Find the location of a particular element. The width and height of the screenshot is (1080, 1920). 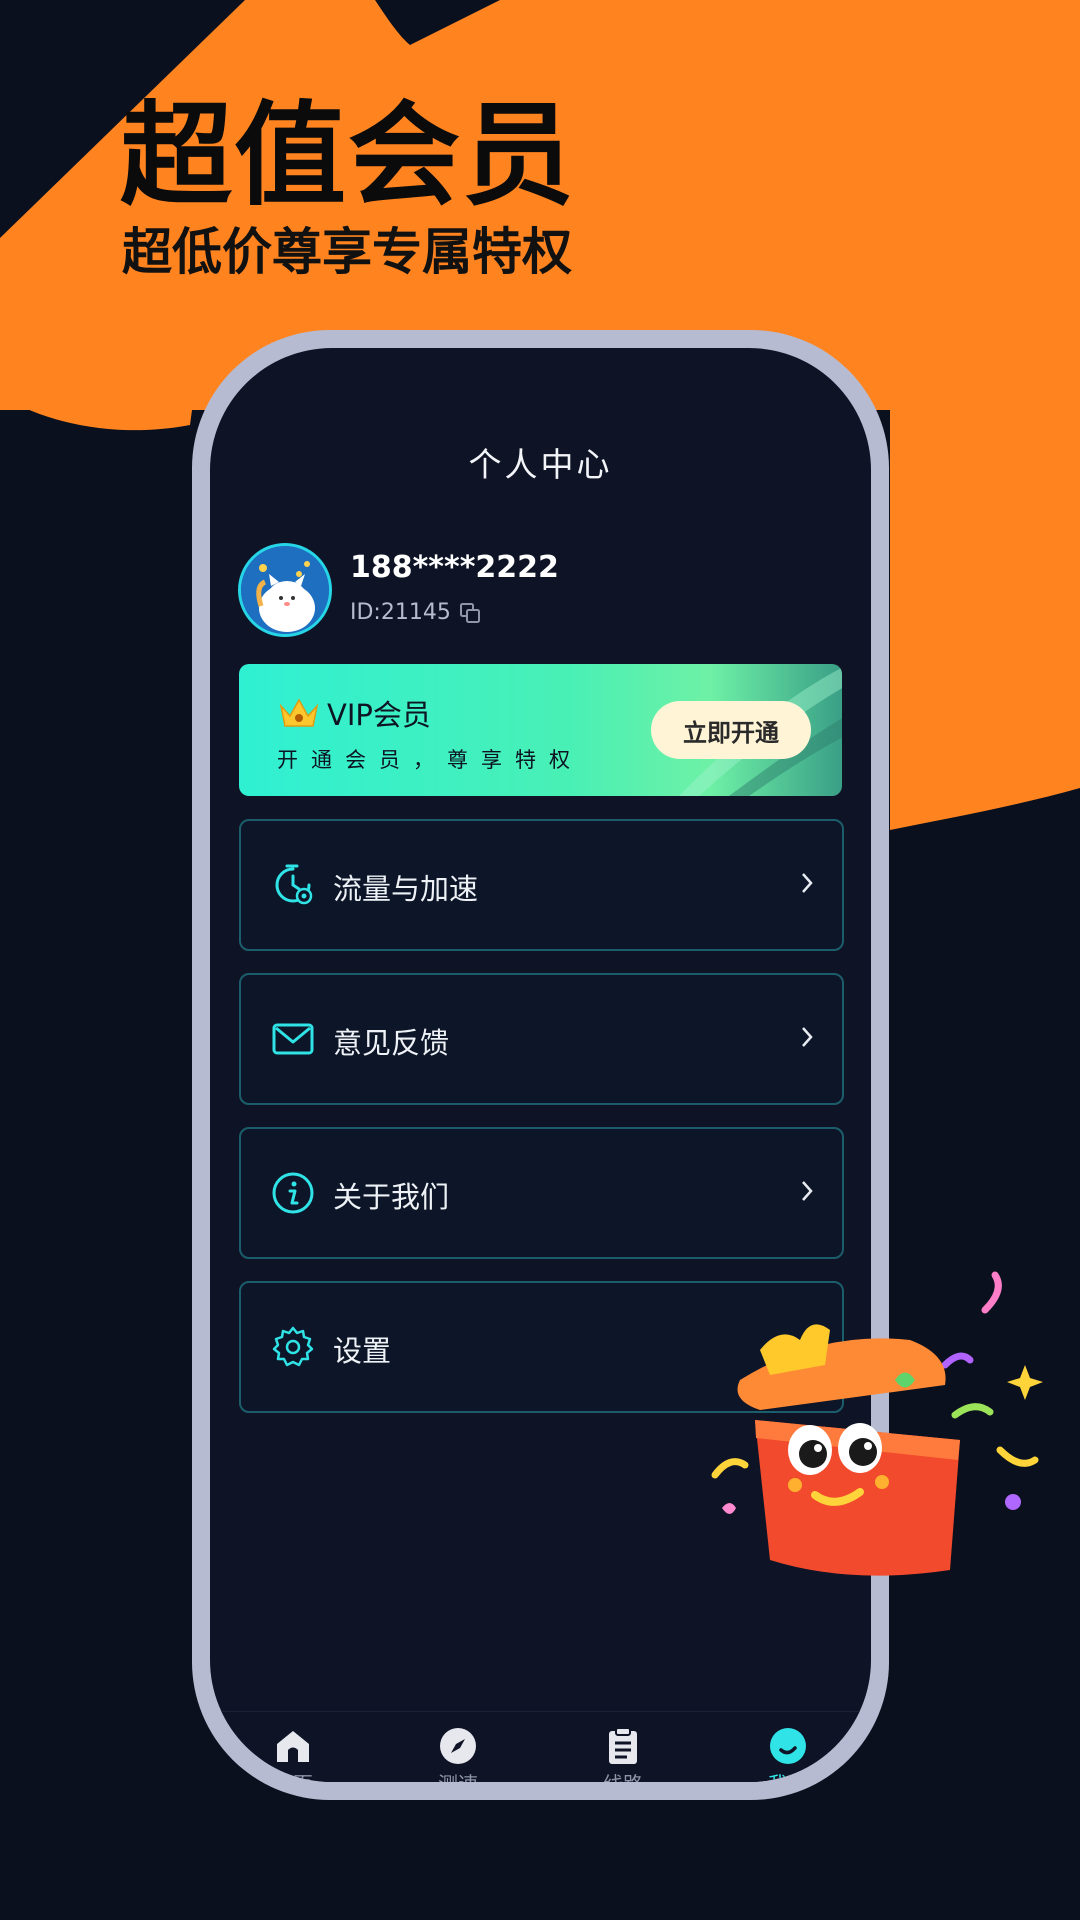

tab-label: 我的 is located at coordinates (788, 1775).